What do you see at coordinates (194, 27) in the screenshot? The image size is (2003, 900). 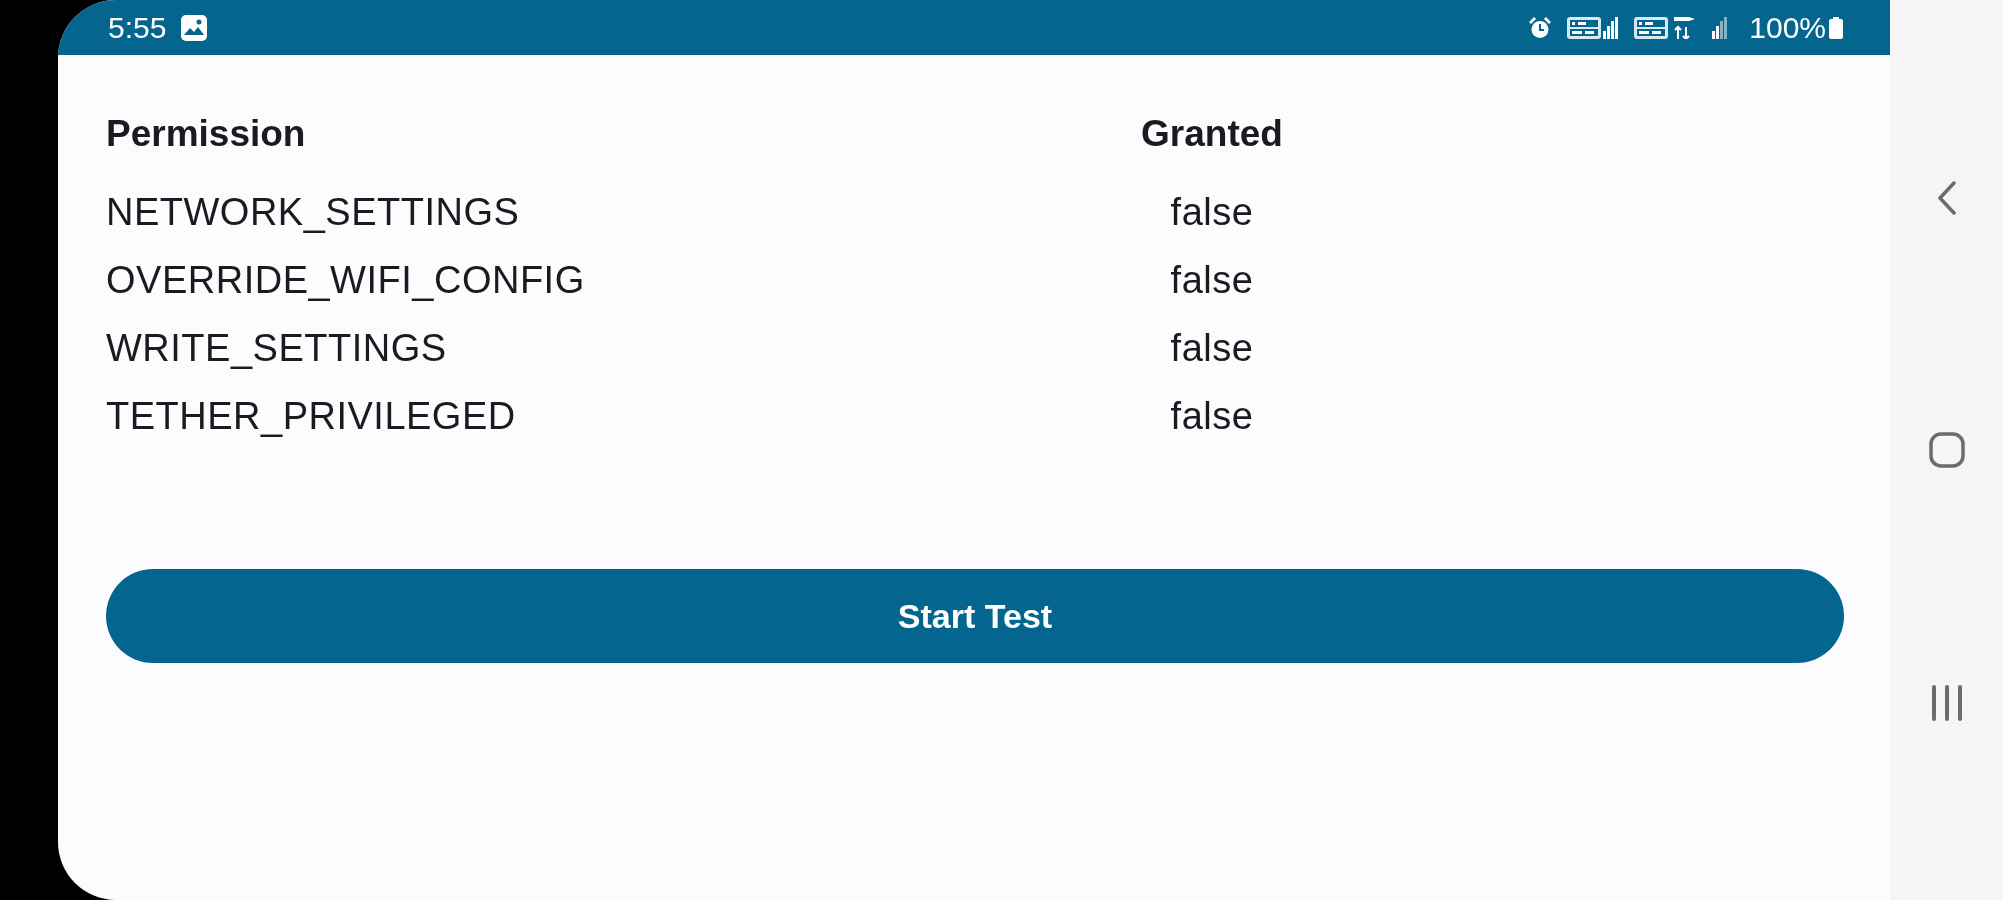 I see `image-icon` at bounding box center [194, 27].